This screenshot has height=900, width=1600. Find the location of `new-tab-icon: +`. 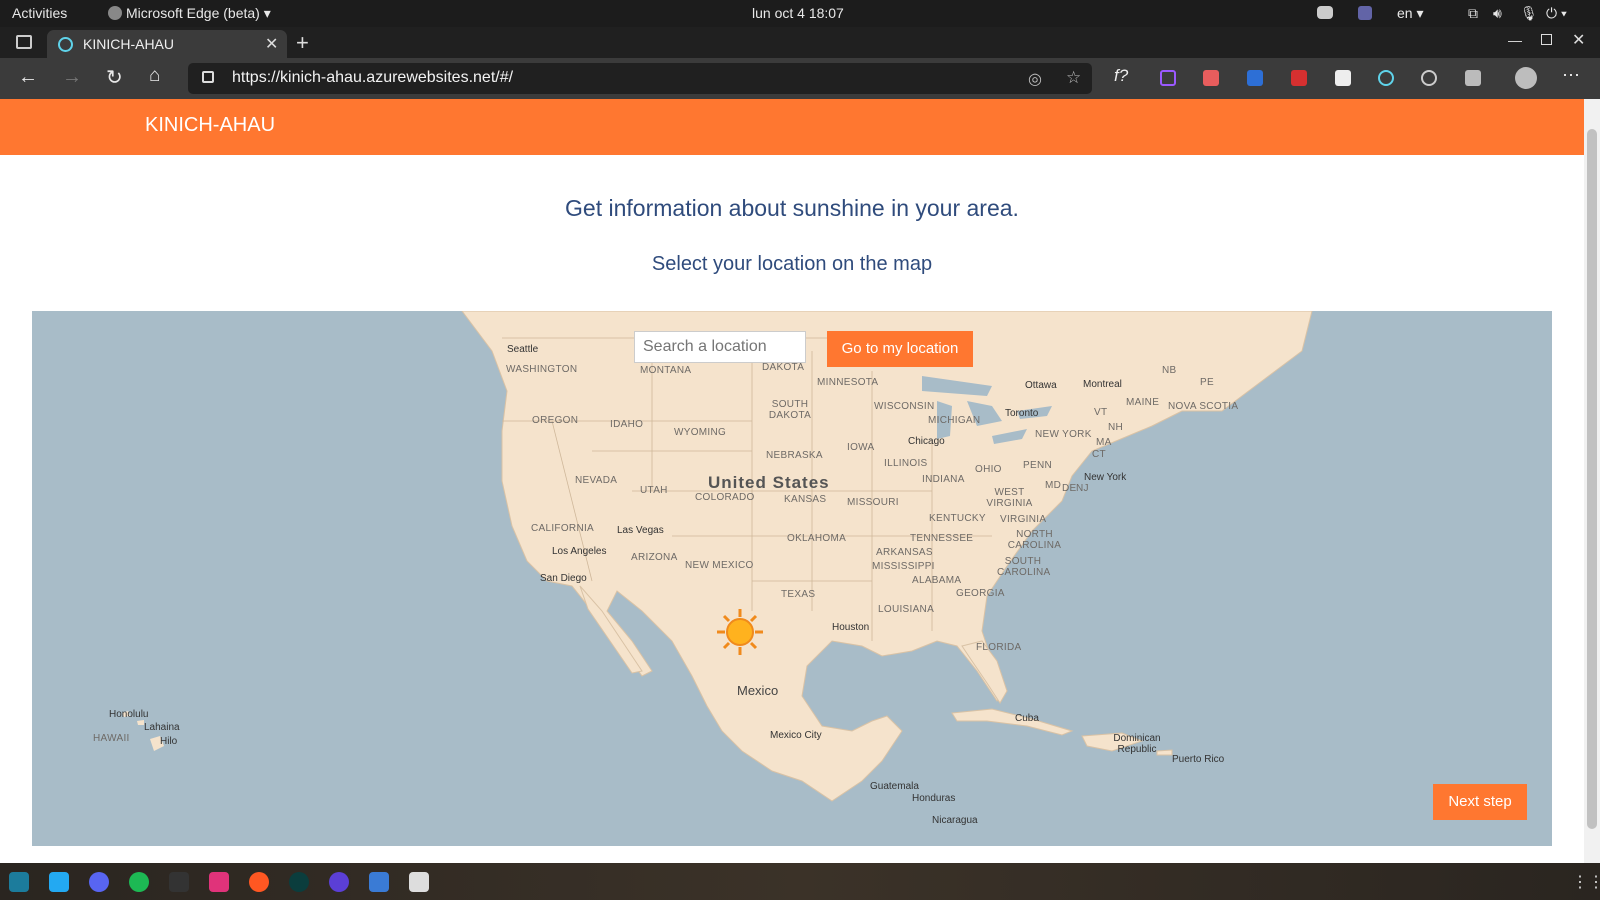

new-tab-icon: + is located at coordinates (302, 43).